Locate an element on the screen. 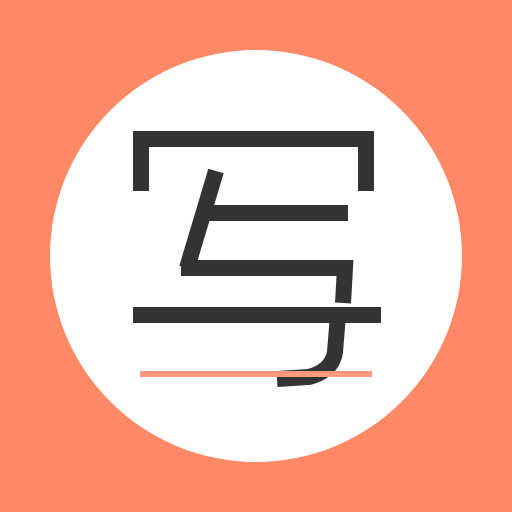 The width and height of the screenshot is (512, 512). glyph-stroke-right-bend is located at coordinates (267, 282).